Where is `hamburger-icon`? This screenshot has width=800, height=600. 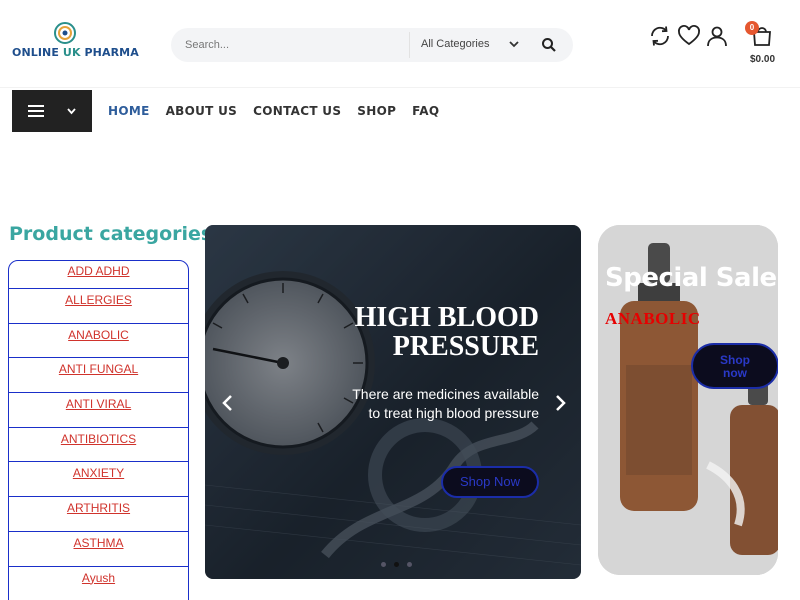
hamburger-icon is located at coordinates (36, 111).